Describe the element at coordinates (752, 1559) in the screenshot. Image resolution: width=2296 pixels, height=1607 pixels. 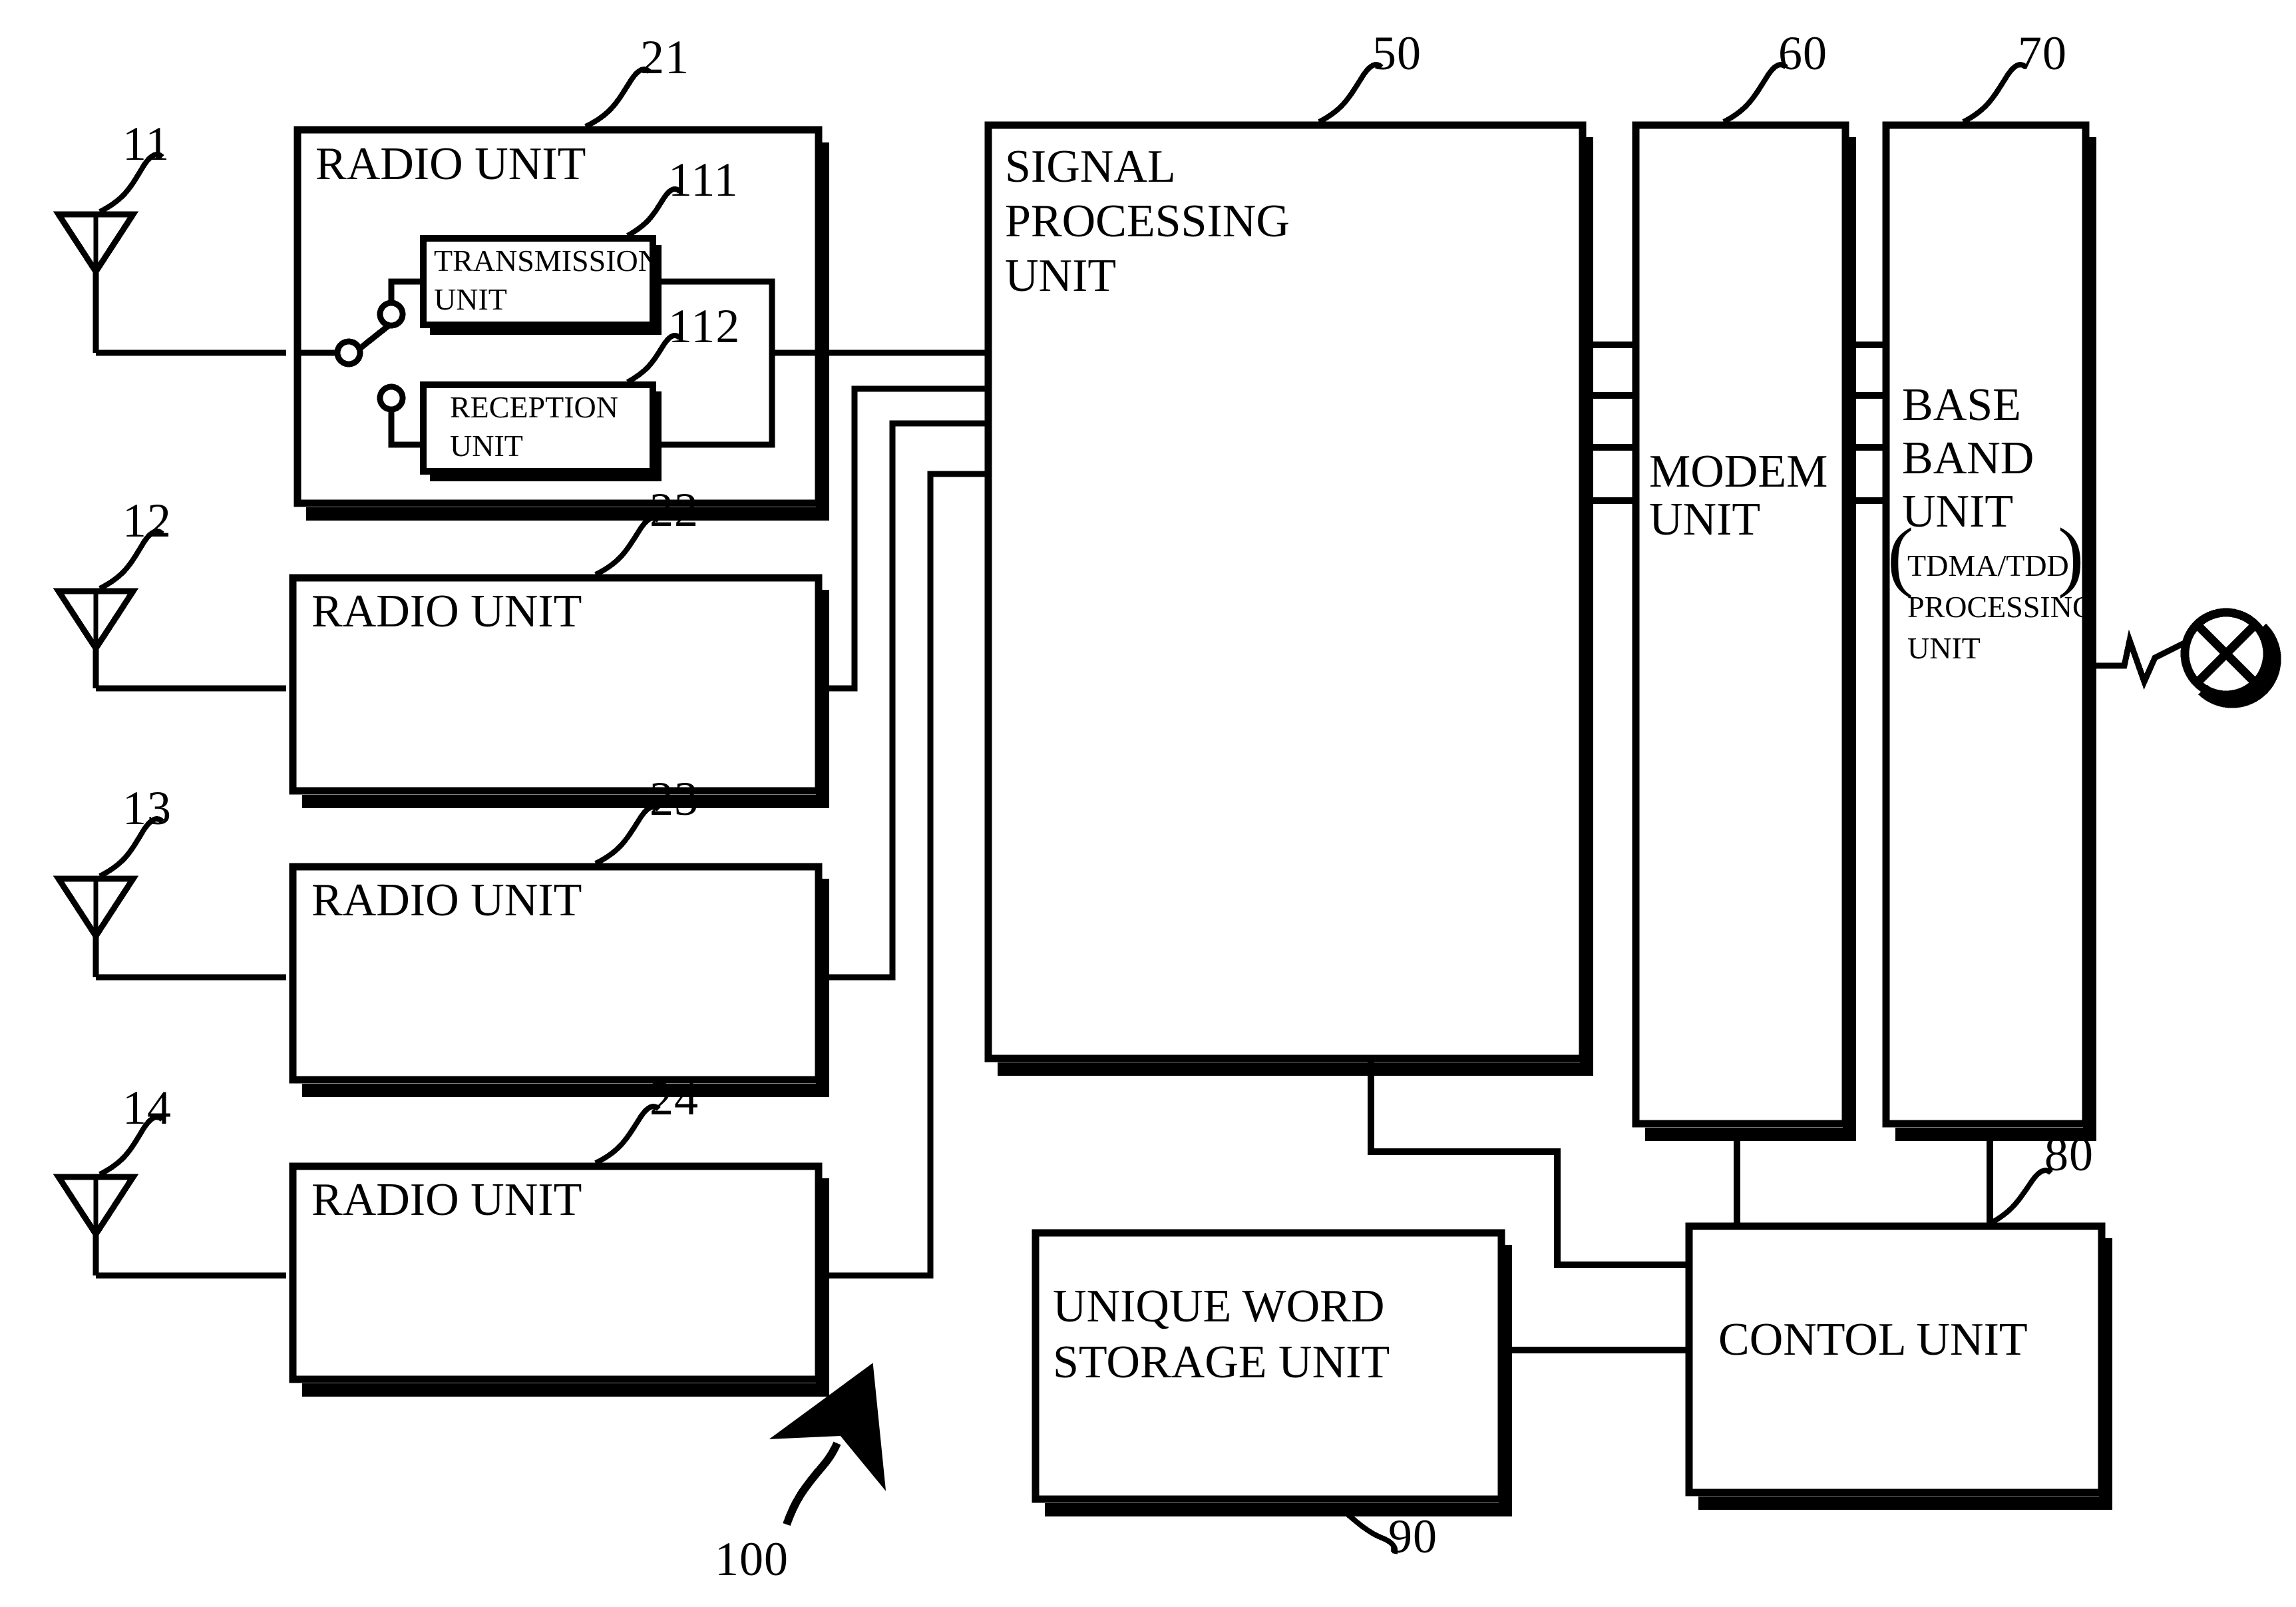
I see `ref-100: 100` at that location.